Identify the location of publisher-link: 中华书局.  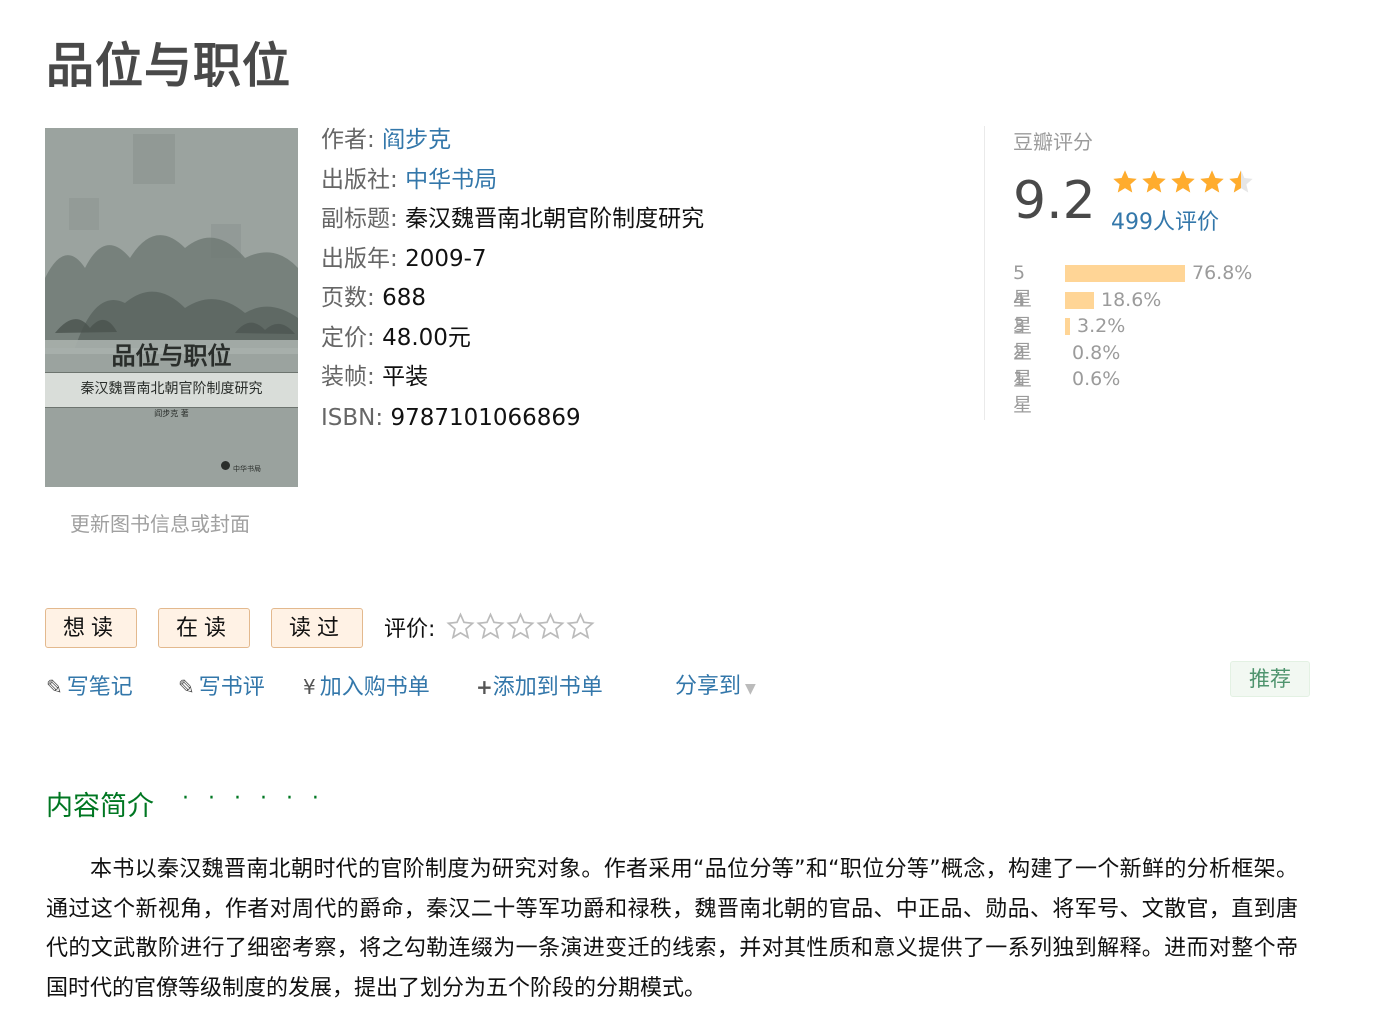
(451, 180).